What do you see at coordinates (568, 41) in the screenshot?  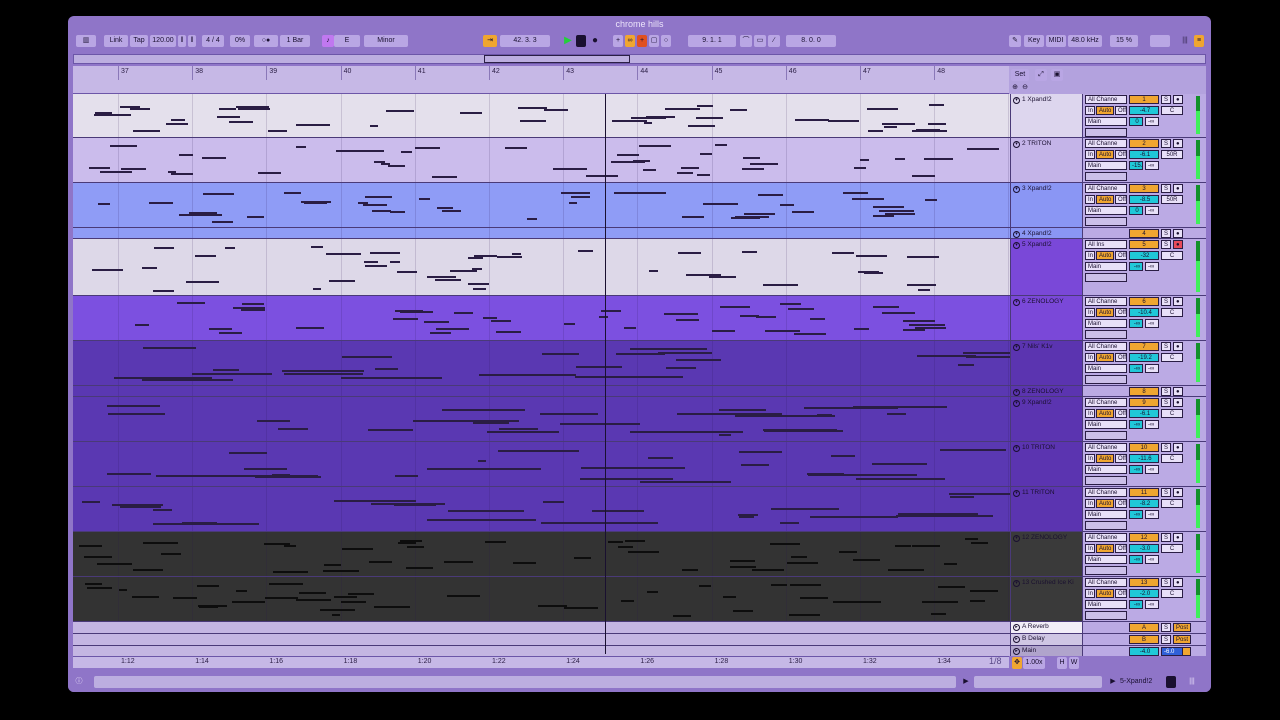 I see `play-icon: ▶` at bounding box center [568, 41].